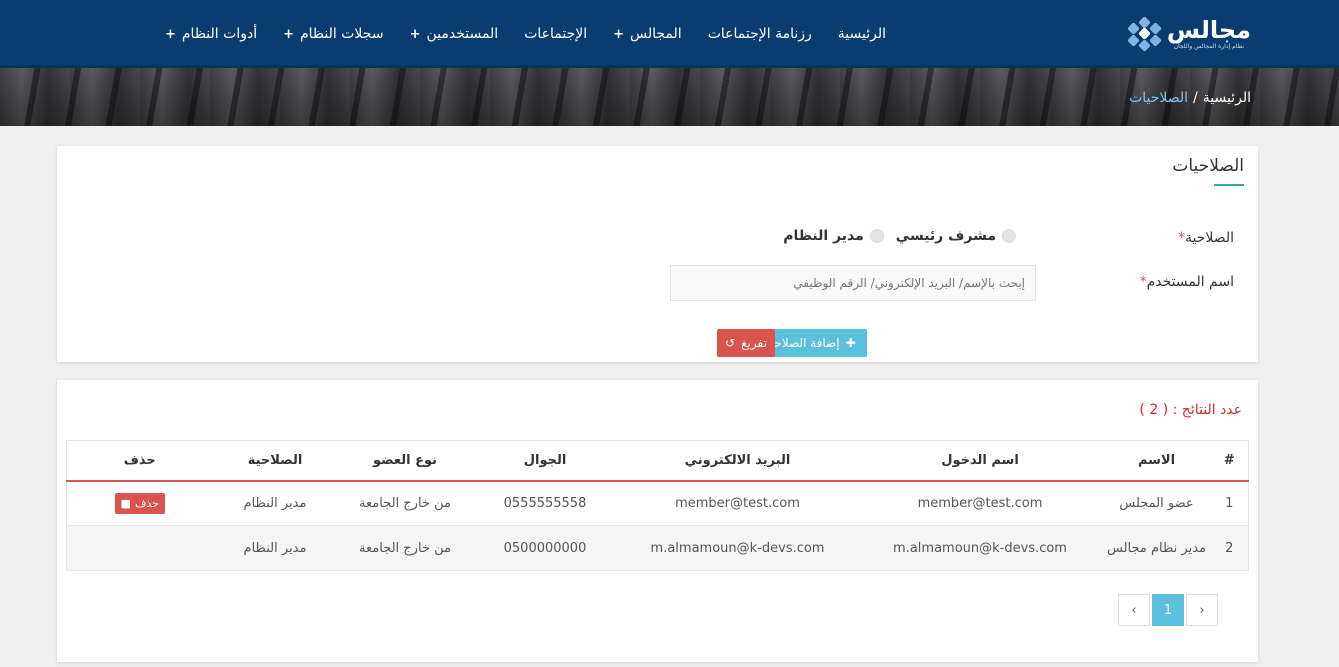 The height and width of the screenshot is (667, 1339). I want to click on clear-label: تفريغ, so click(754, 343).